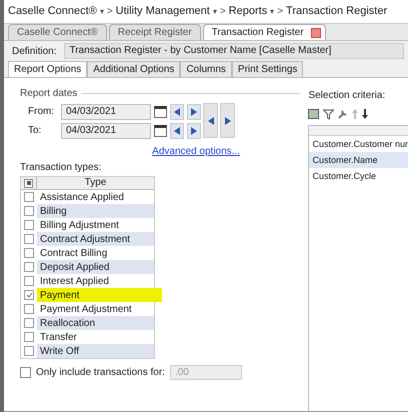 This screenshot has width=408, height=412. What do you see at coordinates (79, 225) in the screenshot?
I see `type-label: Billing Adjustment` at bounding box center [79, 225].